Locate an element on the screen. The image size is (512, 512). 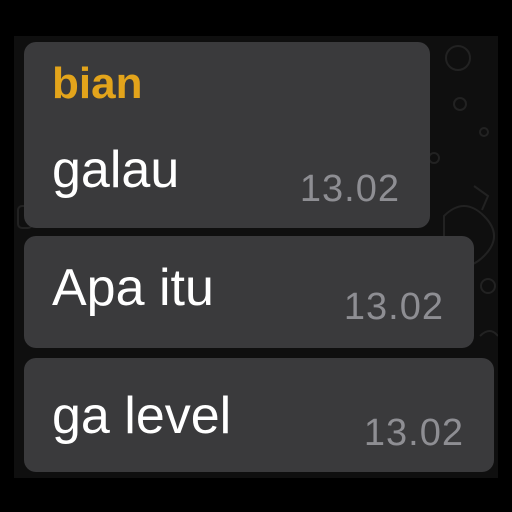
sender-name: bian is located at coordinates (97, 84).